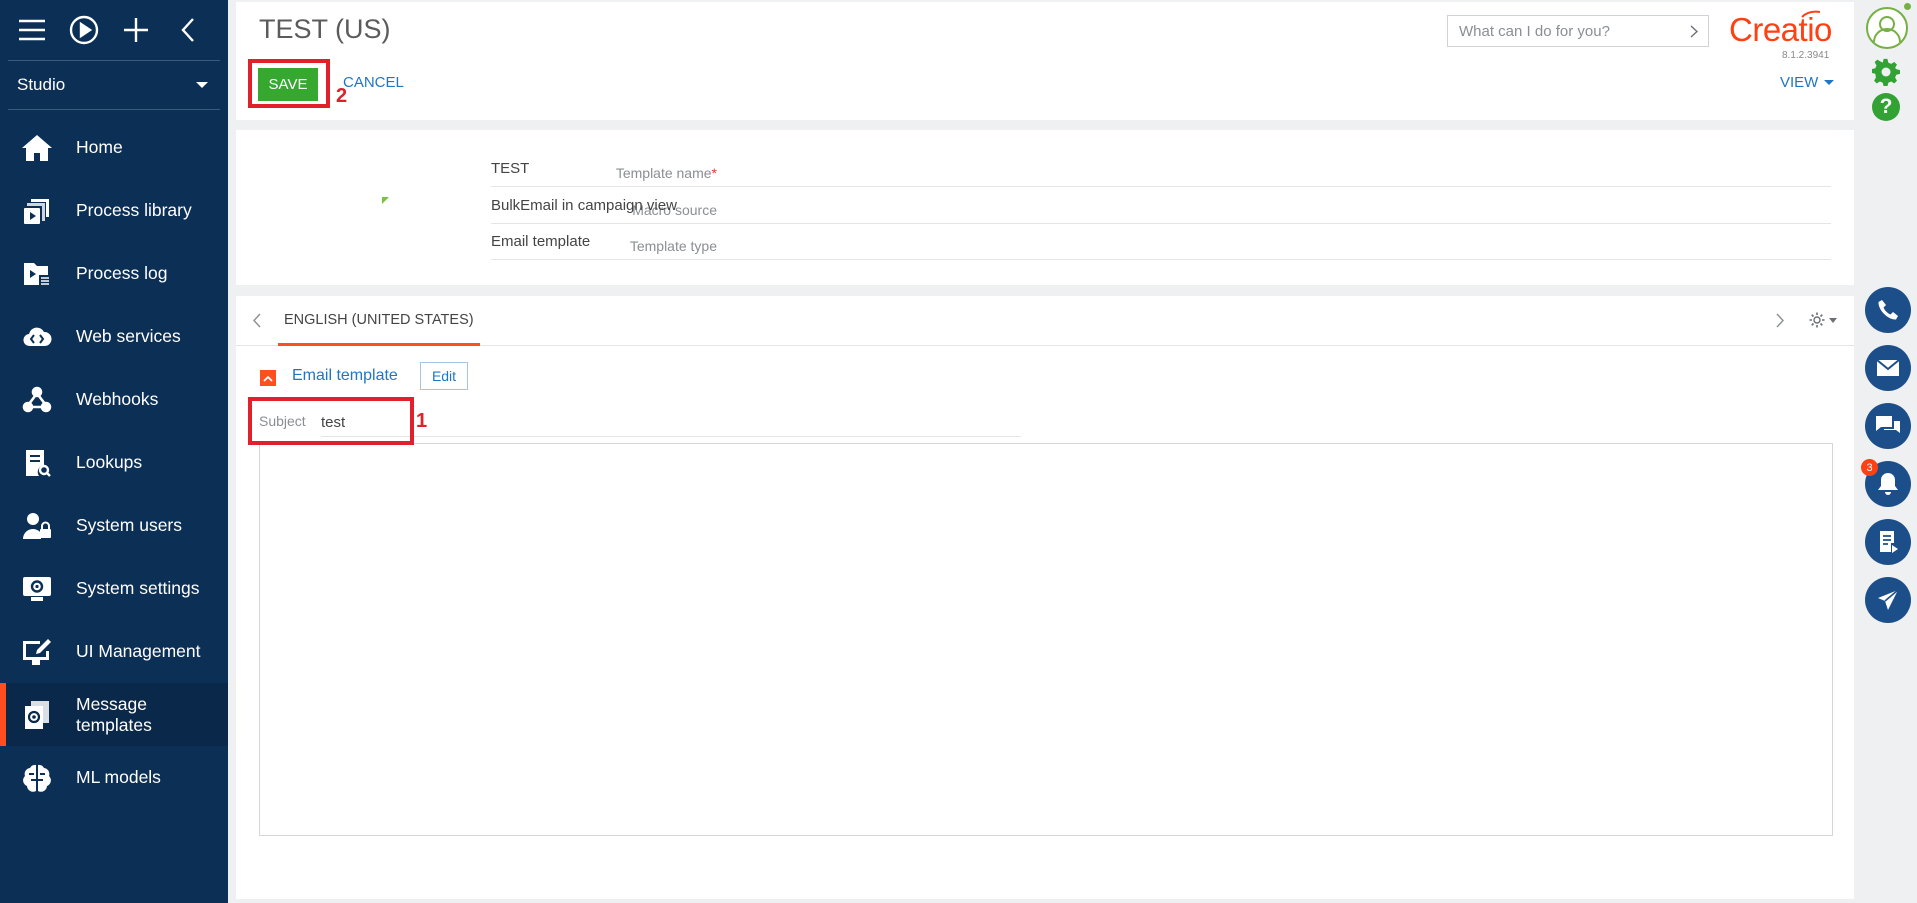 The height and width of the screenshot is (903, 1917). What do you see at coordinates (118, 777) in the screenshot?
I see `sidebar-item-label: ML models` at bounding box center [118, 777].